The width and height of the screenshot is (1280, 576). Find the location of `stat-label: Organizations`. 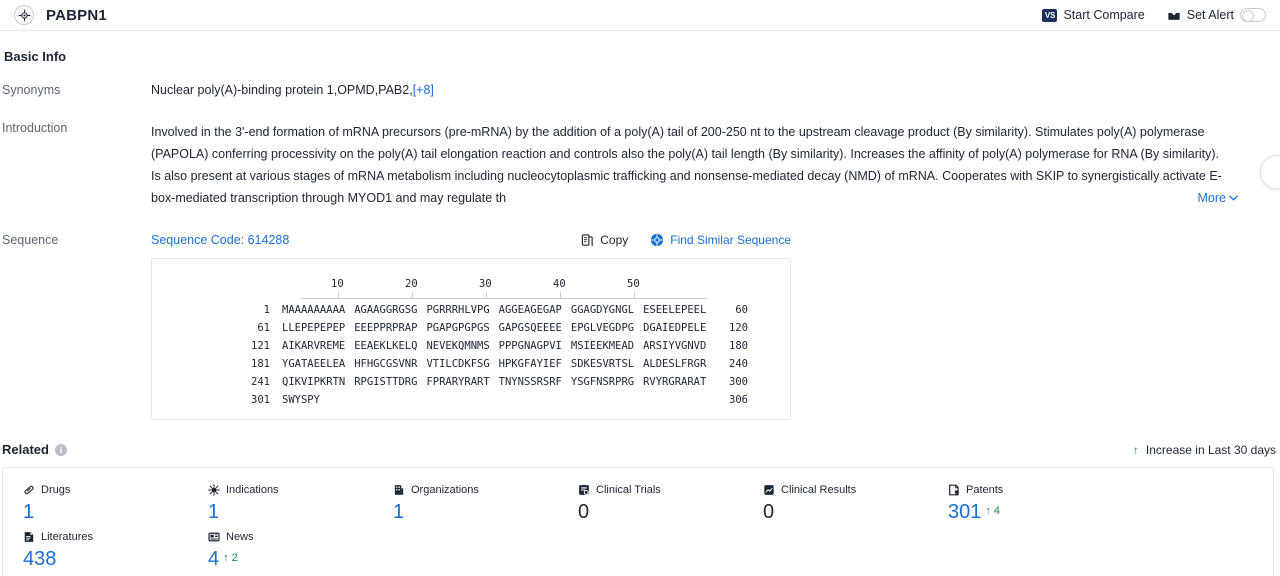

stat-label: Organizations is located at coordinates (445, 490).